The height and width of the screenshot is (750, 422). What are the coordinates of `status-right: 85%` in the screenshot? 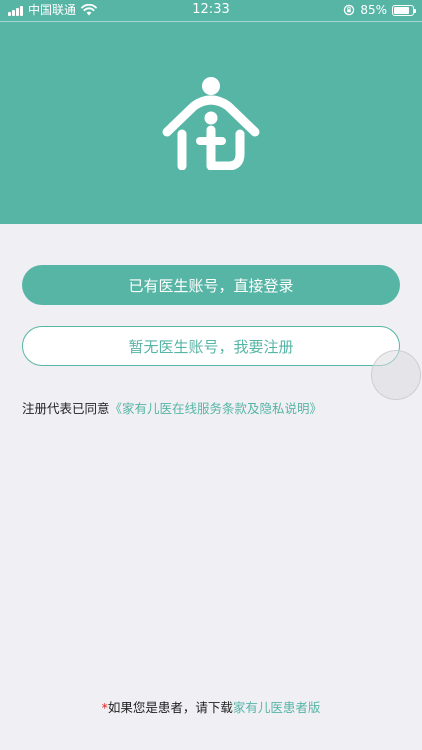 It's located at (379, 10).